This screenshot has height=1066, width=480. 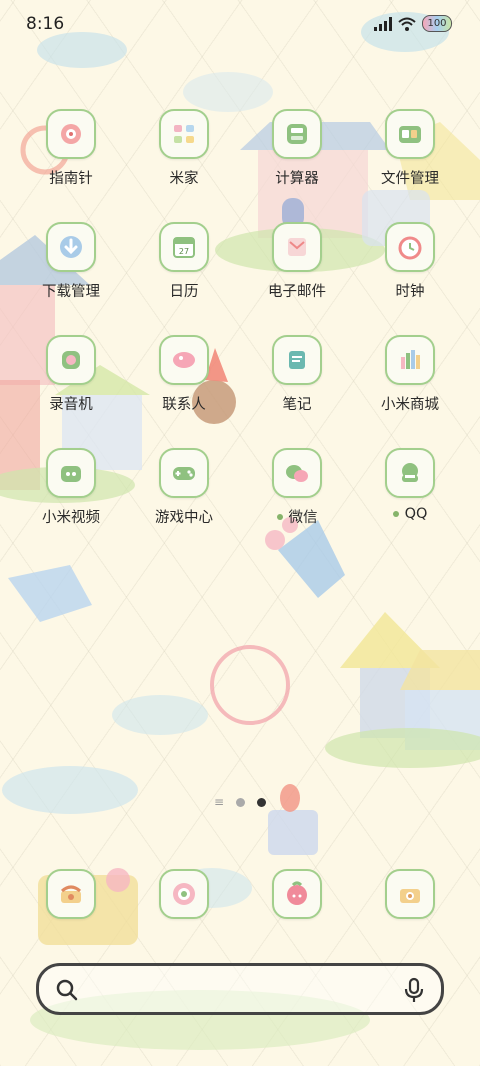 I want to click on app-label: 小米商城, so click(x=410, y=403).